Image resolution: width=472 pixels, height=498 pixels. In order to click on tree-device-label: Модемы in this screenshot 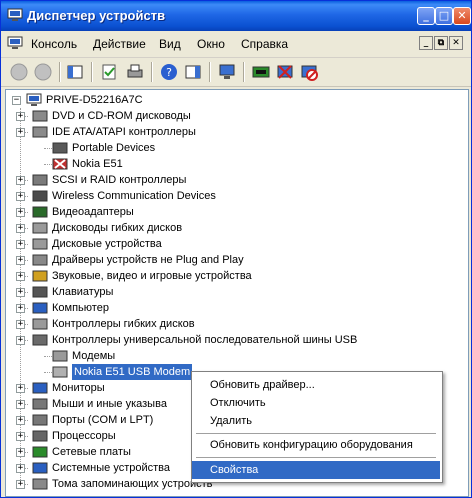, I will do `click(94, 356)`.